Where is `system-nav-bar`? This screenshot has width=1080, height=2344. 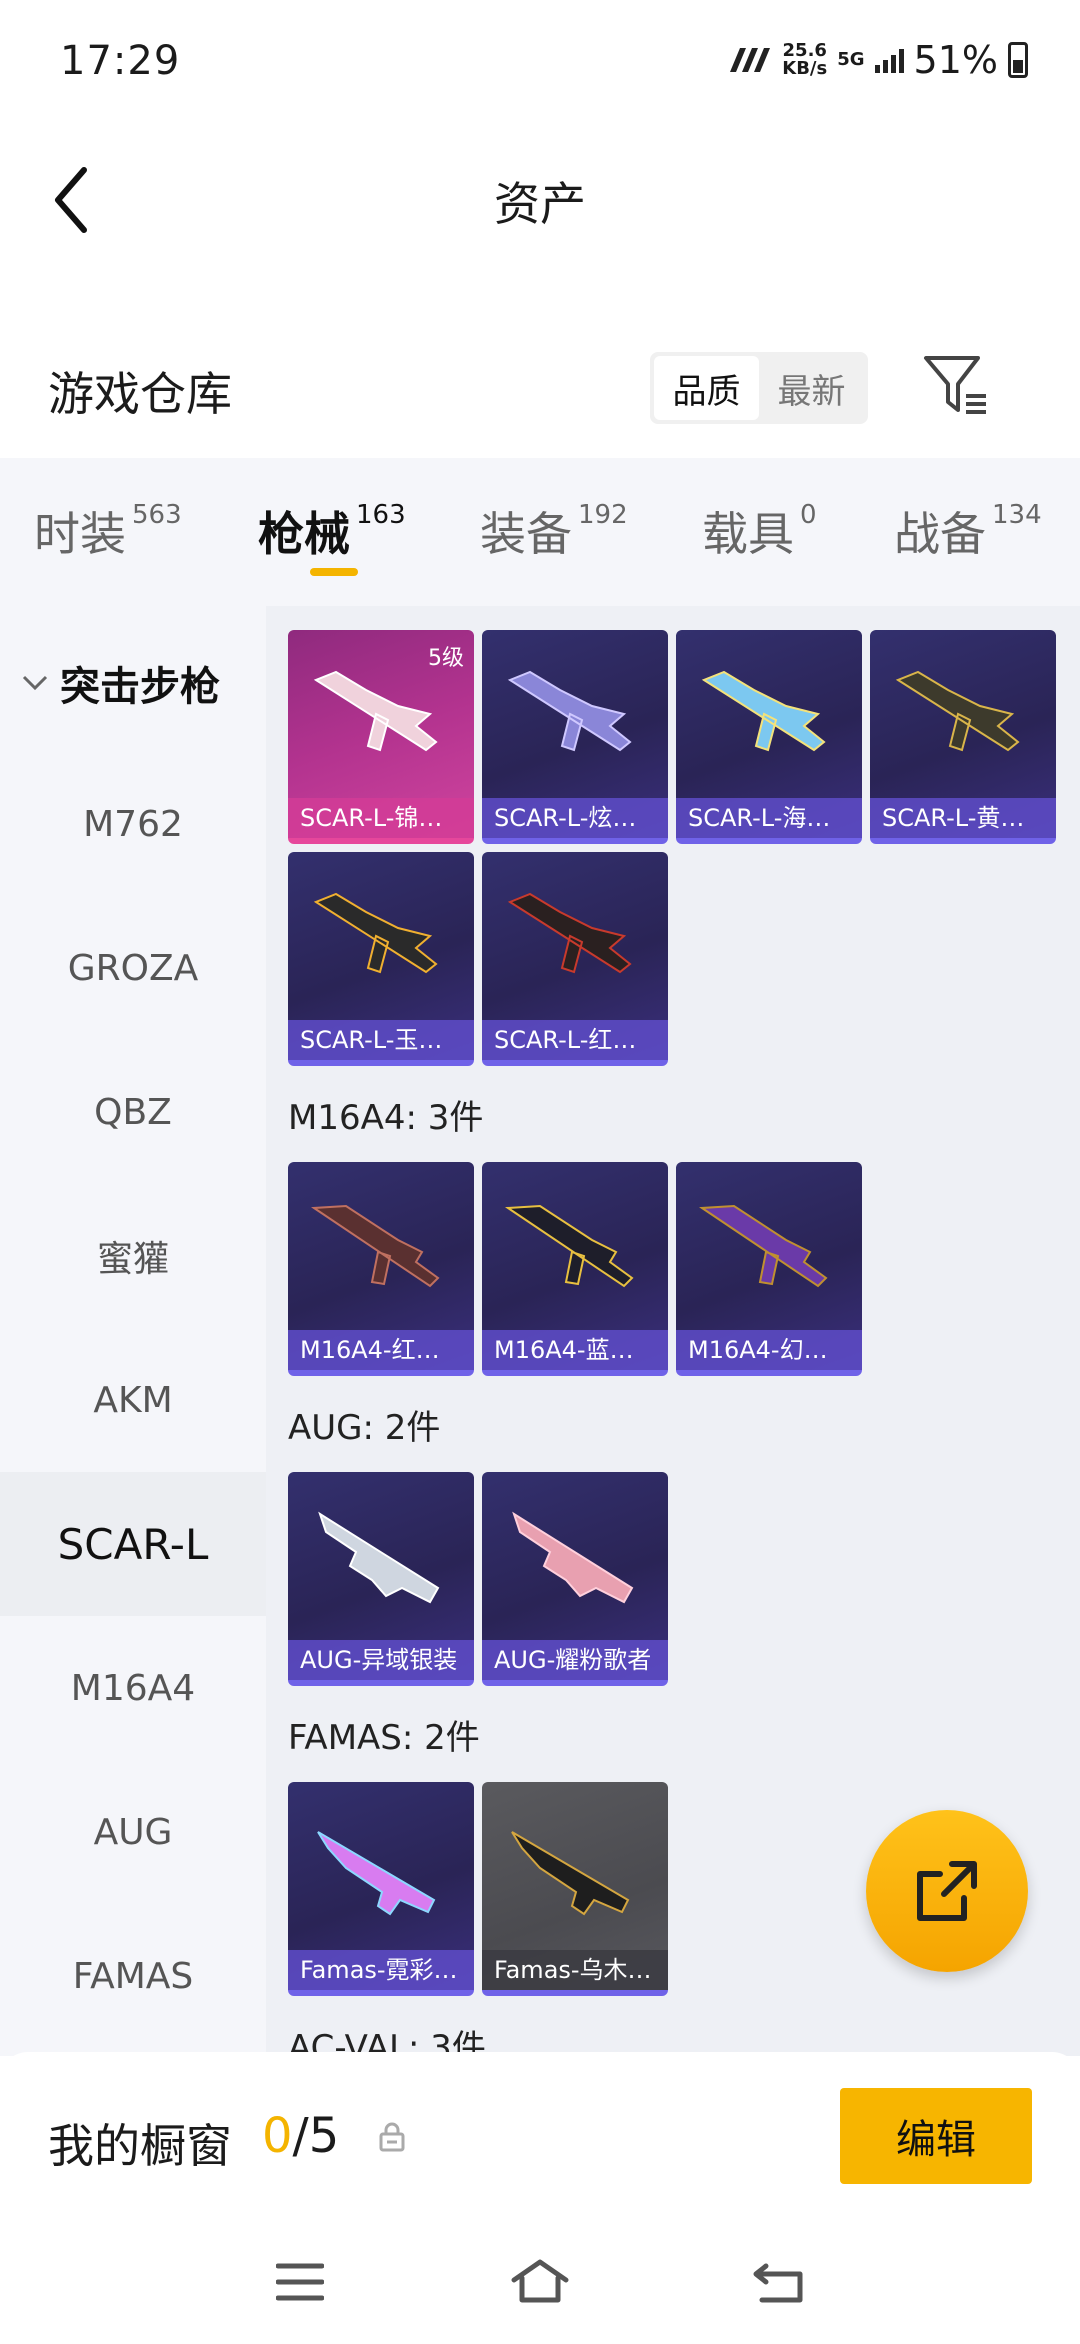 system-nav-bar is located at coordinates (540, 2288).